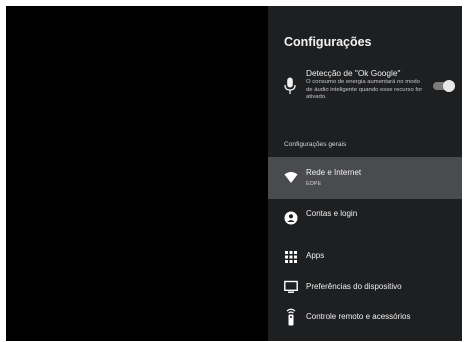  I want to click on menu-item-apps: Apps, so click(365, 257).